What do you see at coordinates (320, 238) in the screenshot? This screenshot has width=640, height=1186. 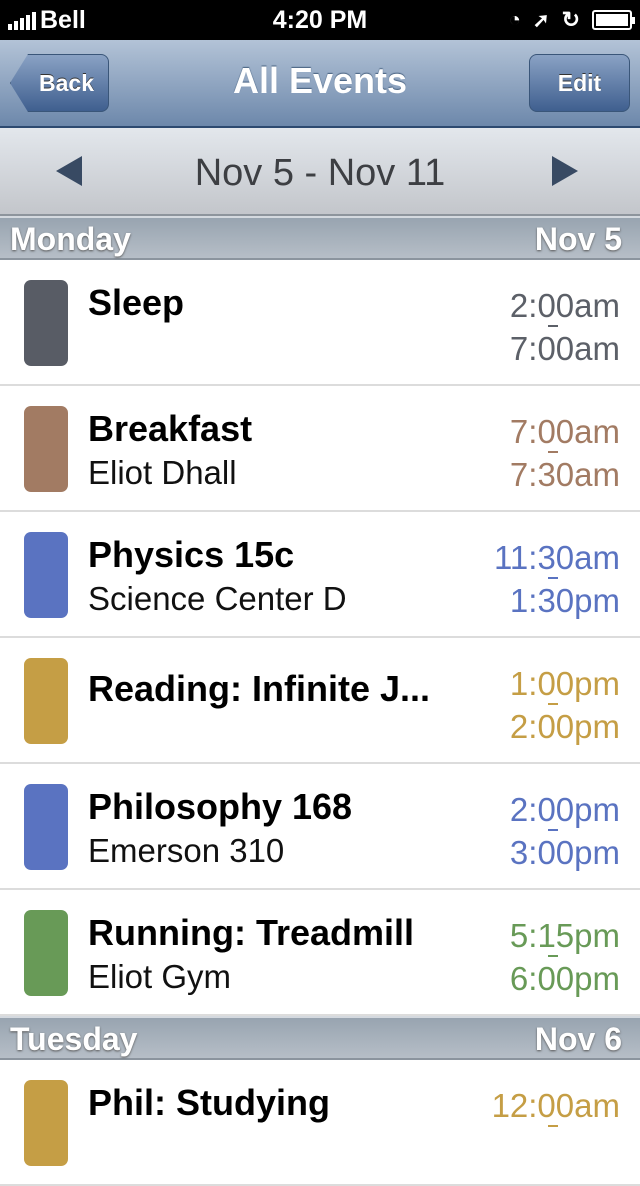 I see `section-header: Monday Nov 5` at bounding box center [320, 238].